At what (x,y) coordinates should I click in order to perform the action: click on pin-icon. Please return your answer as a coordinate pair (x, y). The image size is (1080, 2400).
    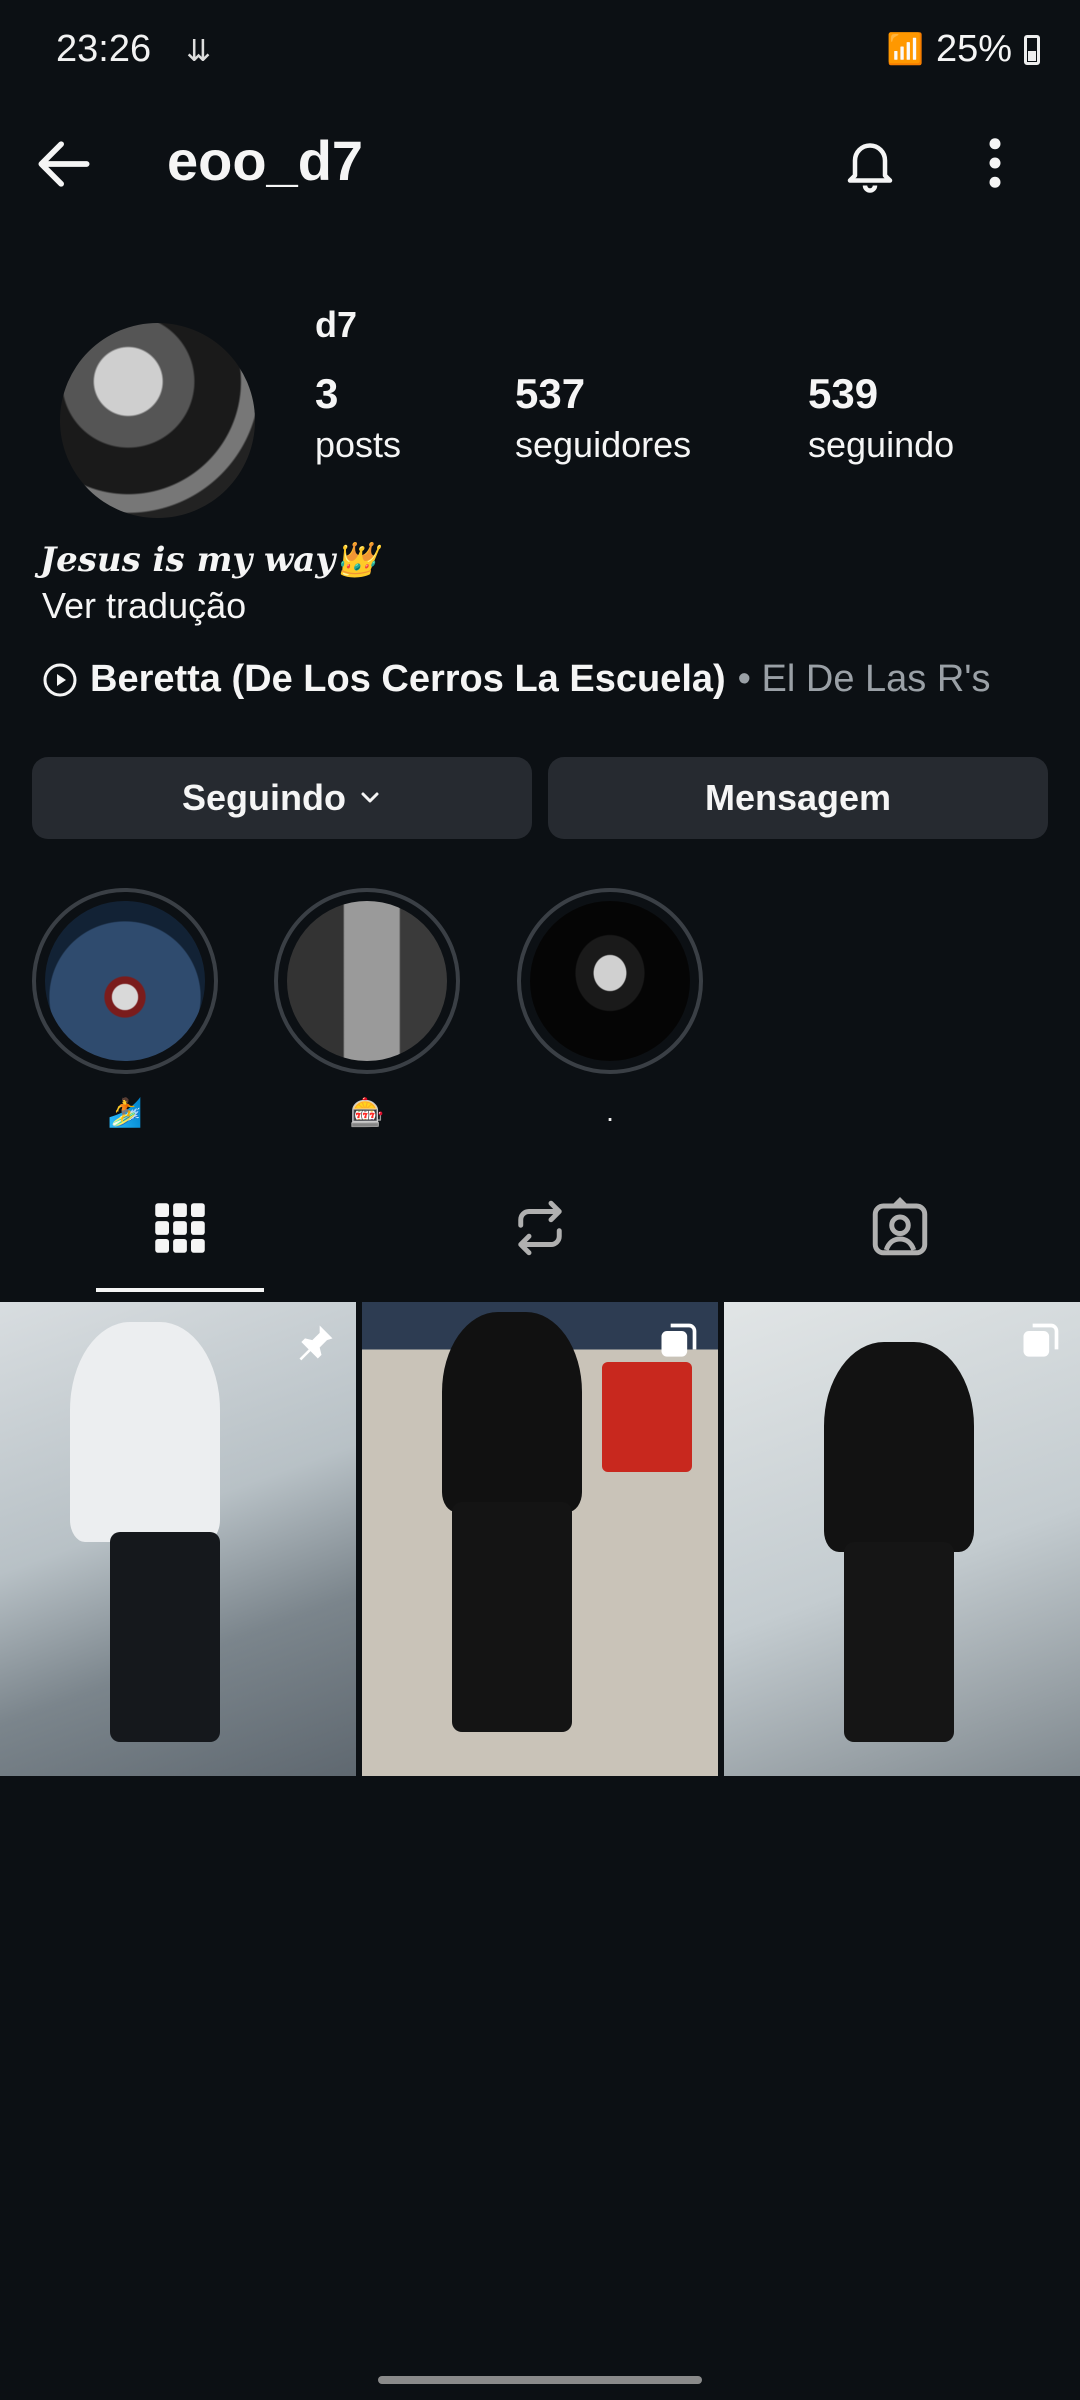
    Looking at the image, I should click on (316, 1343).